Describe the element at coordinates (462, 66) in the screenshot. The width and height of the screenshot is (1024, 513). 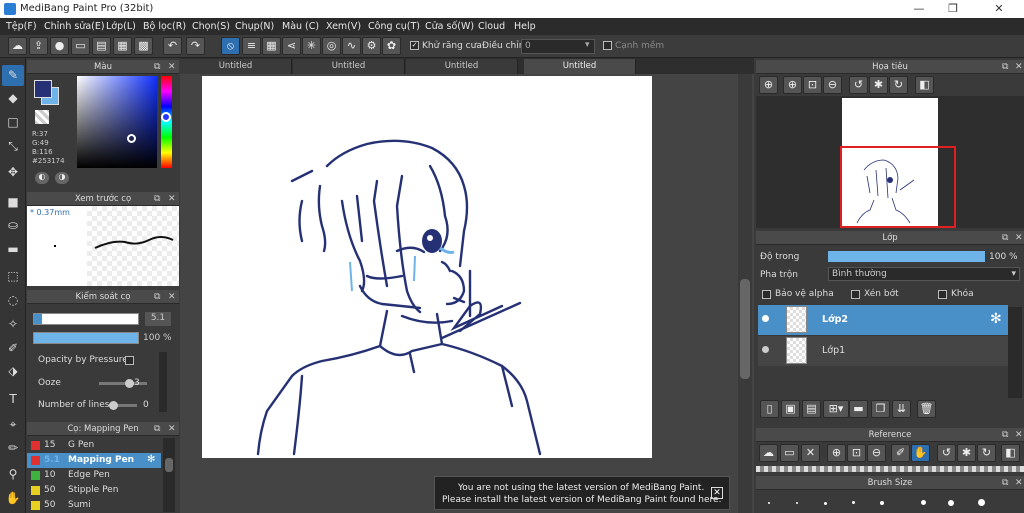
I see `tab-untitled-3: Untitled` at that location.